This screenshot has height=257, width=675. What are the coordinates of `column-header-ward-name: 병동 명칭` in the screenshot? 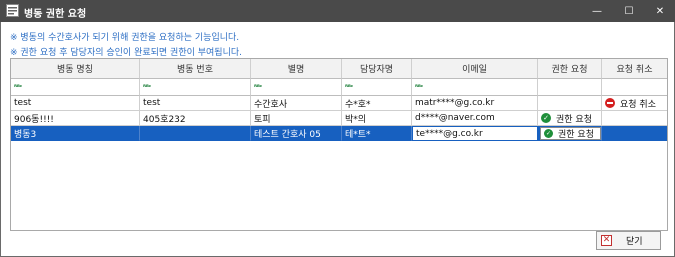 It's located at (75, 69).